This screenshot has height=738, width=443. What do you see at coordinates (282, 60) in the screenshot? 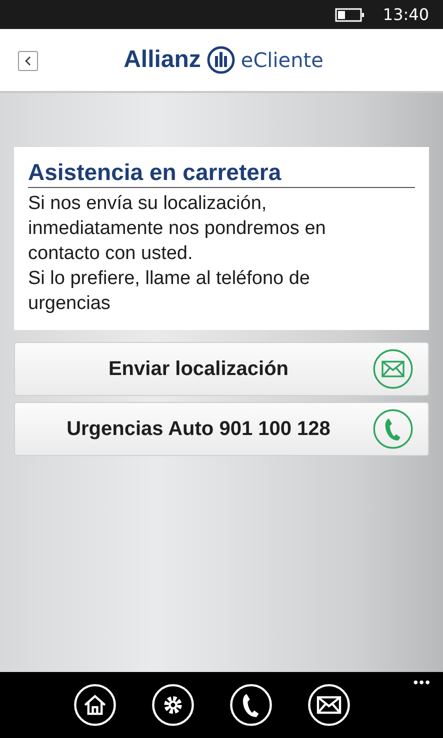
I see `product-name: eCliente` at bounding box center [282, 60].